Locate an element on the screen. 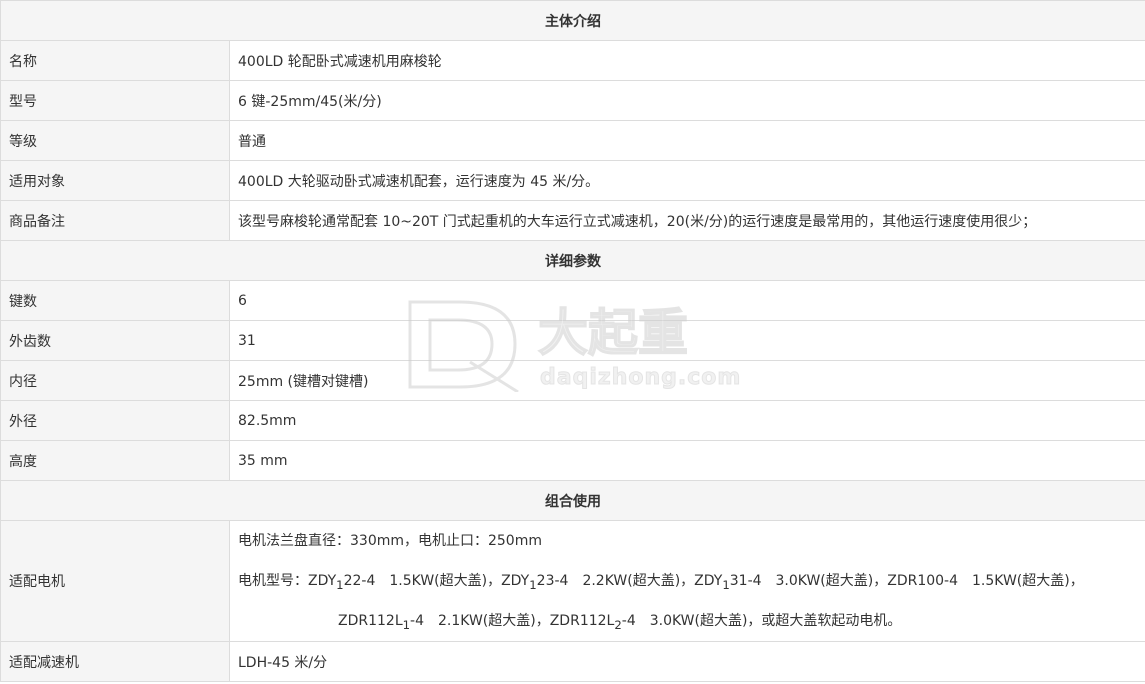 This screenshot has width=1145, height=684. row-label: 适用对象 is located at coordinates (115, 180).